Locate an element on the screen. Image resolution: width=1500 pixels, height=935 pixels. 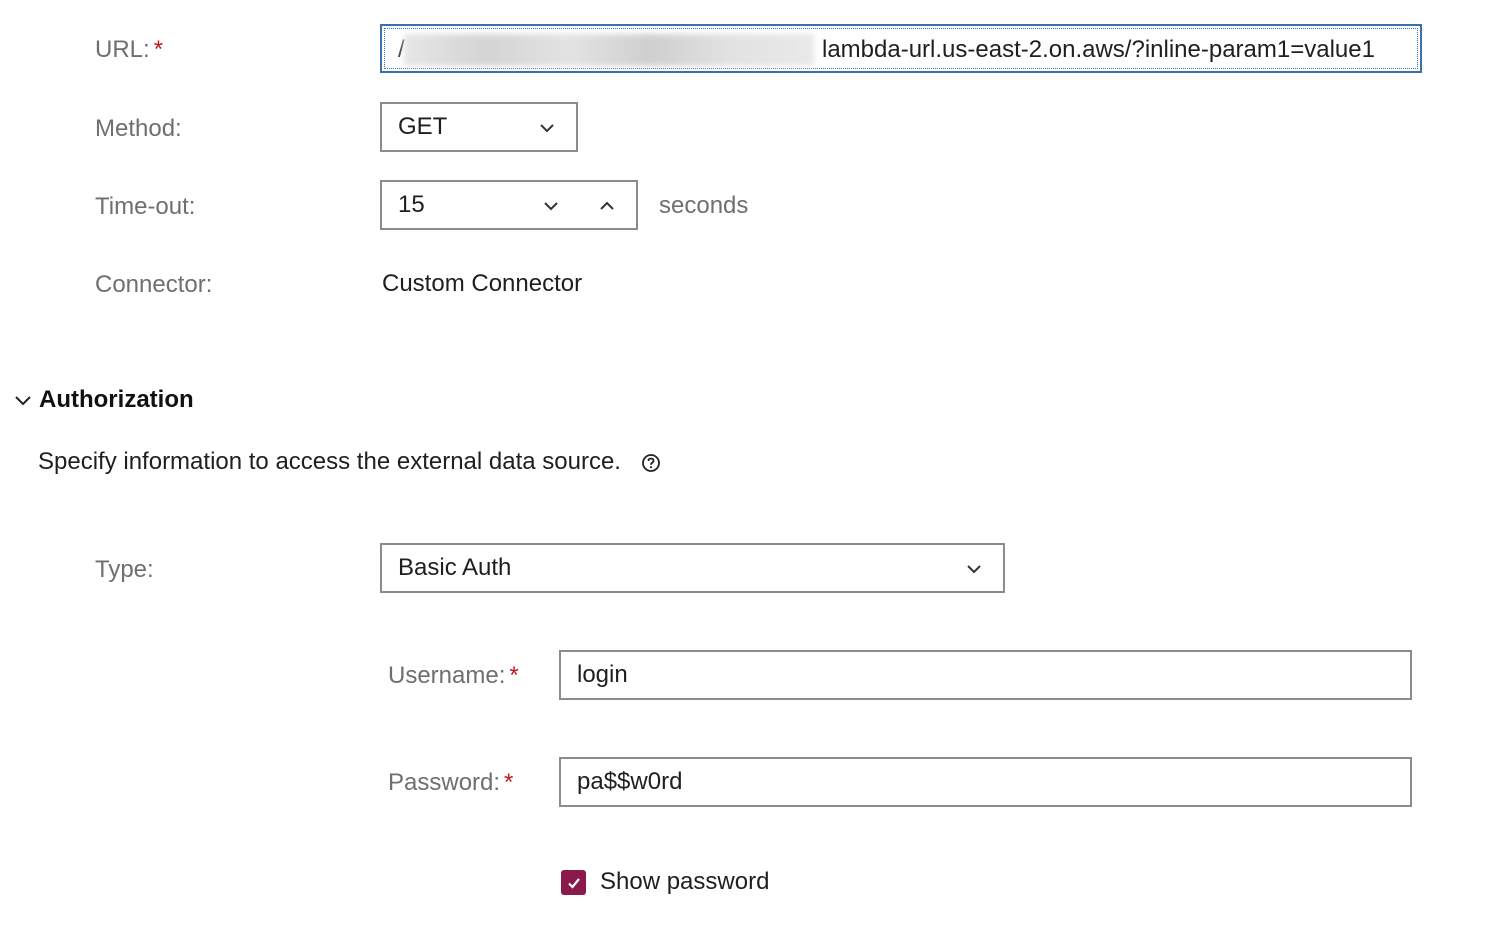
password-value: pa$$w0rd is located at coordinates (630, 781).